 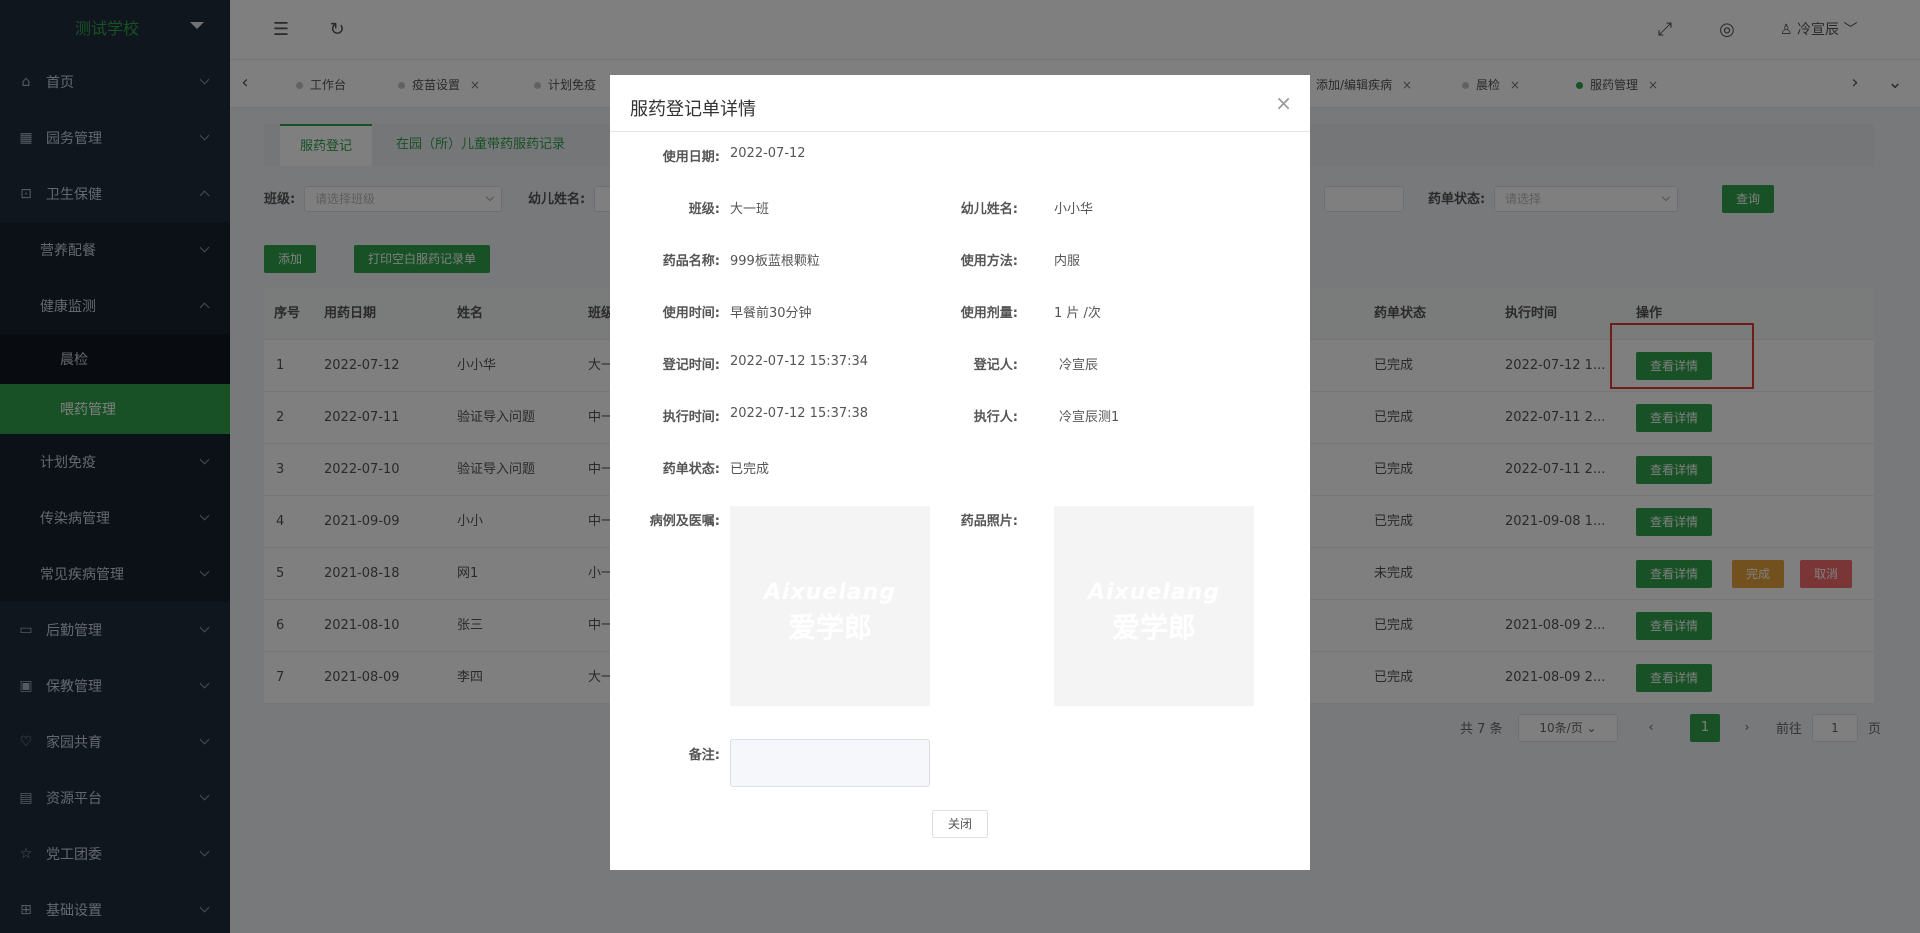 I want to click on class-label: 班级:, so click(x=704, y=209).